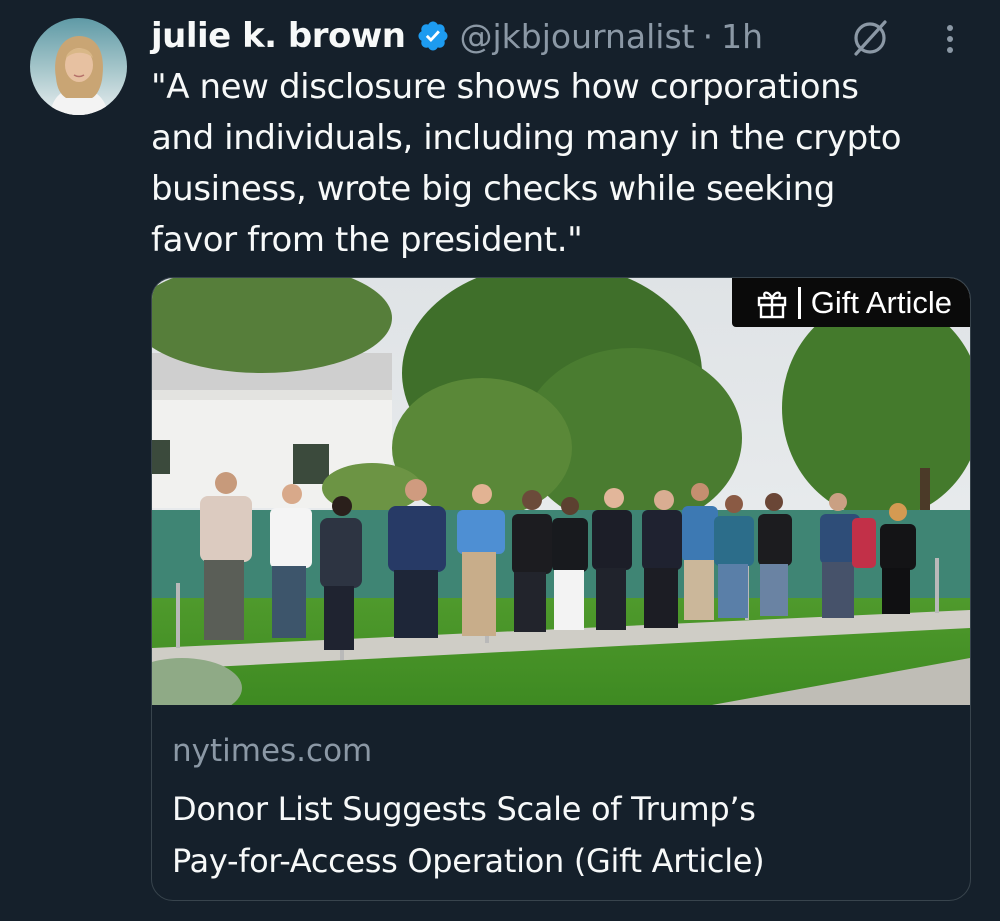 The image size is (1000, 921). What do you see at coordinates (881, 302) in the screenshot?
I see `gift-article-label: Gift Article` at bounding box center [881, 302].